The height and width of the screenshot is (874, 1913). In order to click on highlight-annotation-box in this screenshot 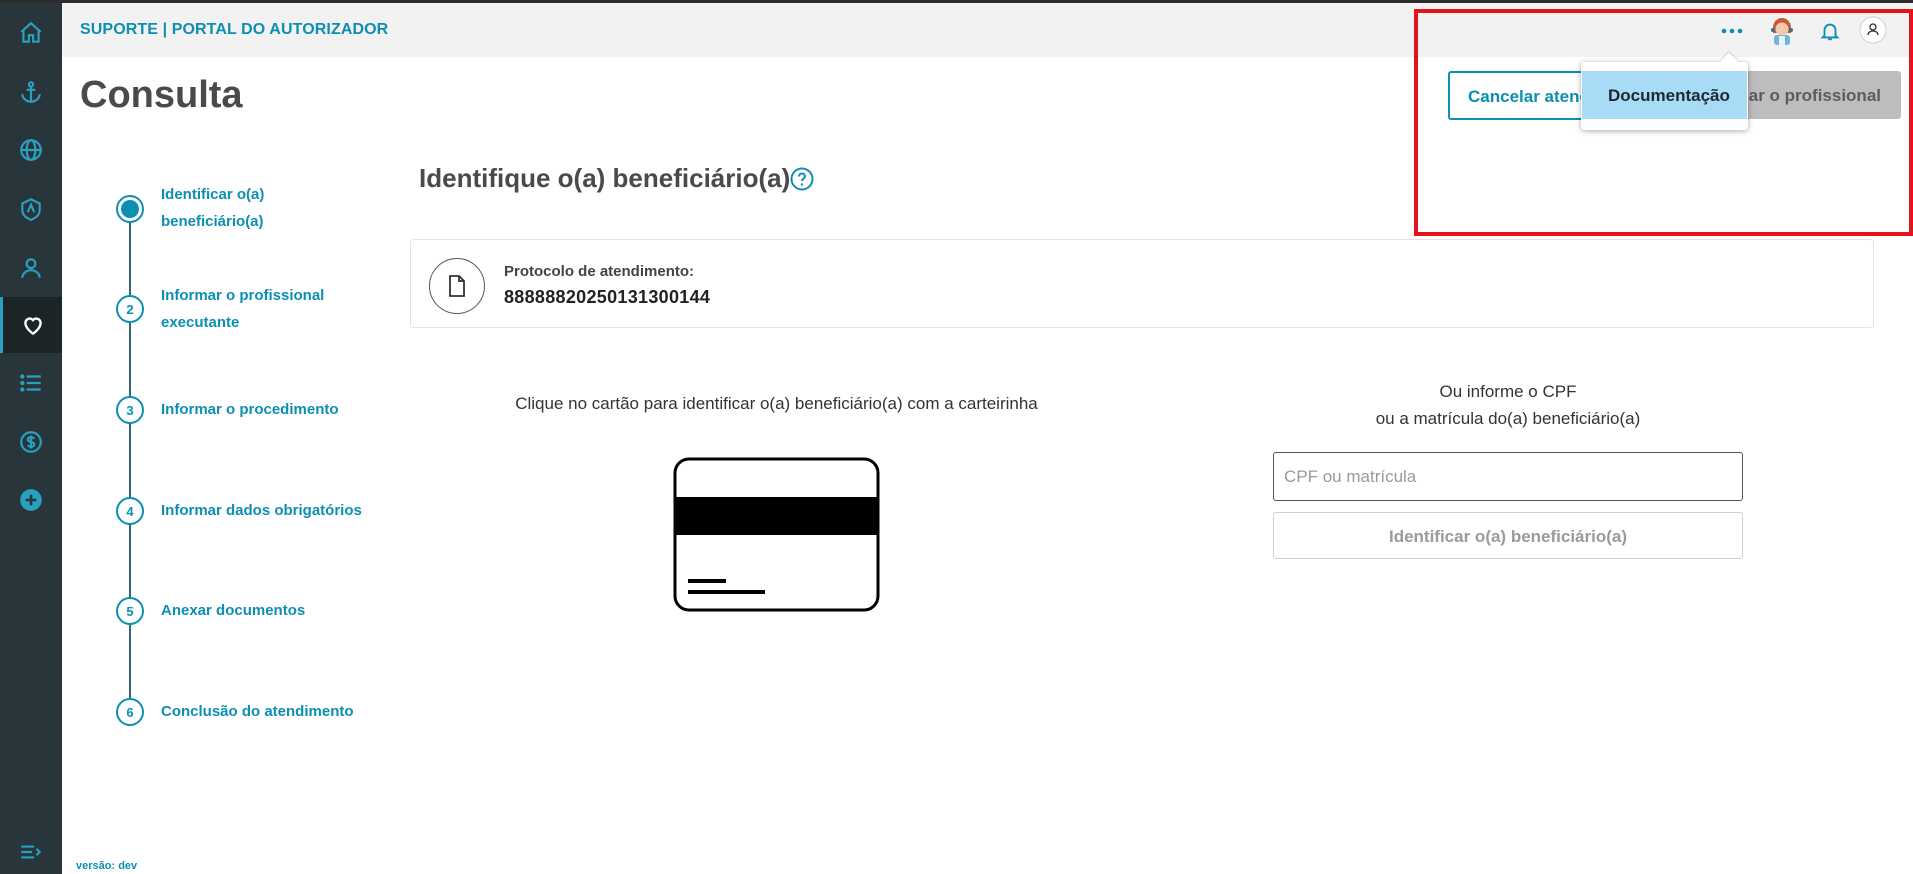, I will do `click(1663, 122)`.